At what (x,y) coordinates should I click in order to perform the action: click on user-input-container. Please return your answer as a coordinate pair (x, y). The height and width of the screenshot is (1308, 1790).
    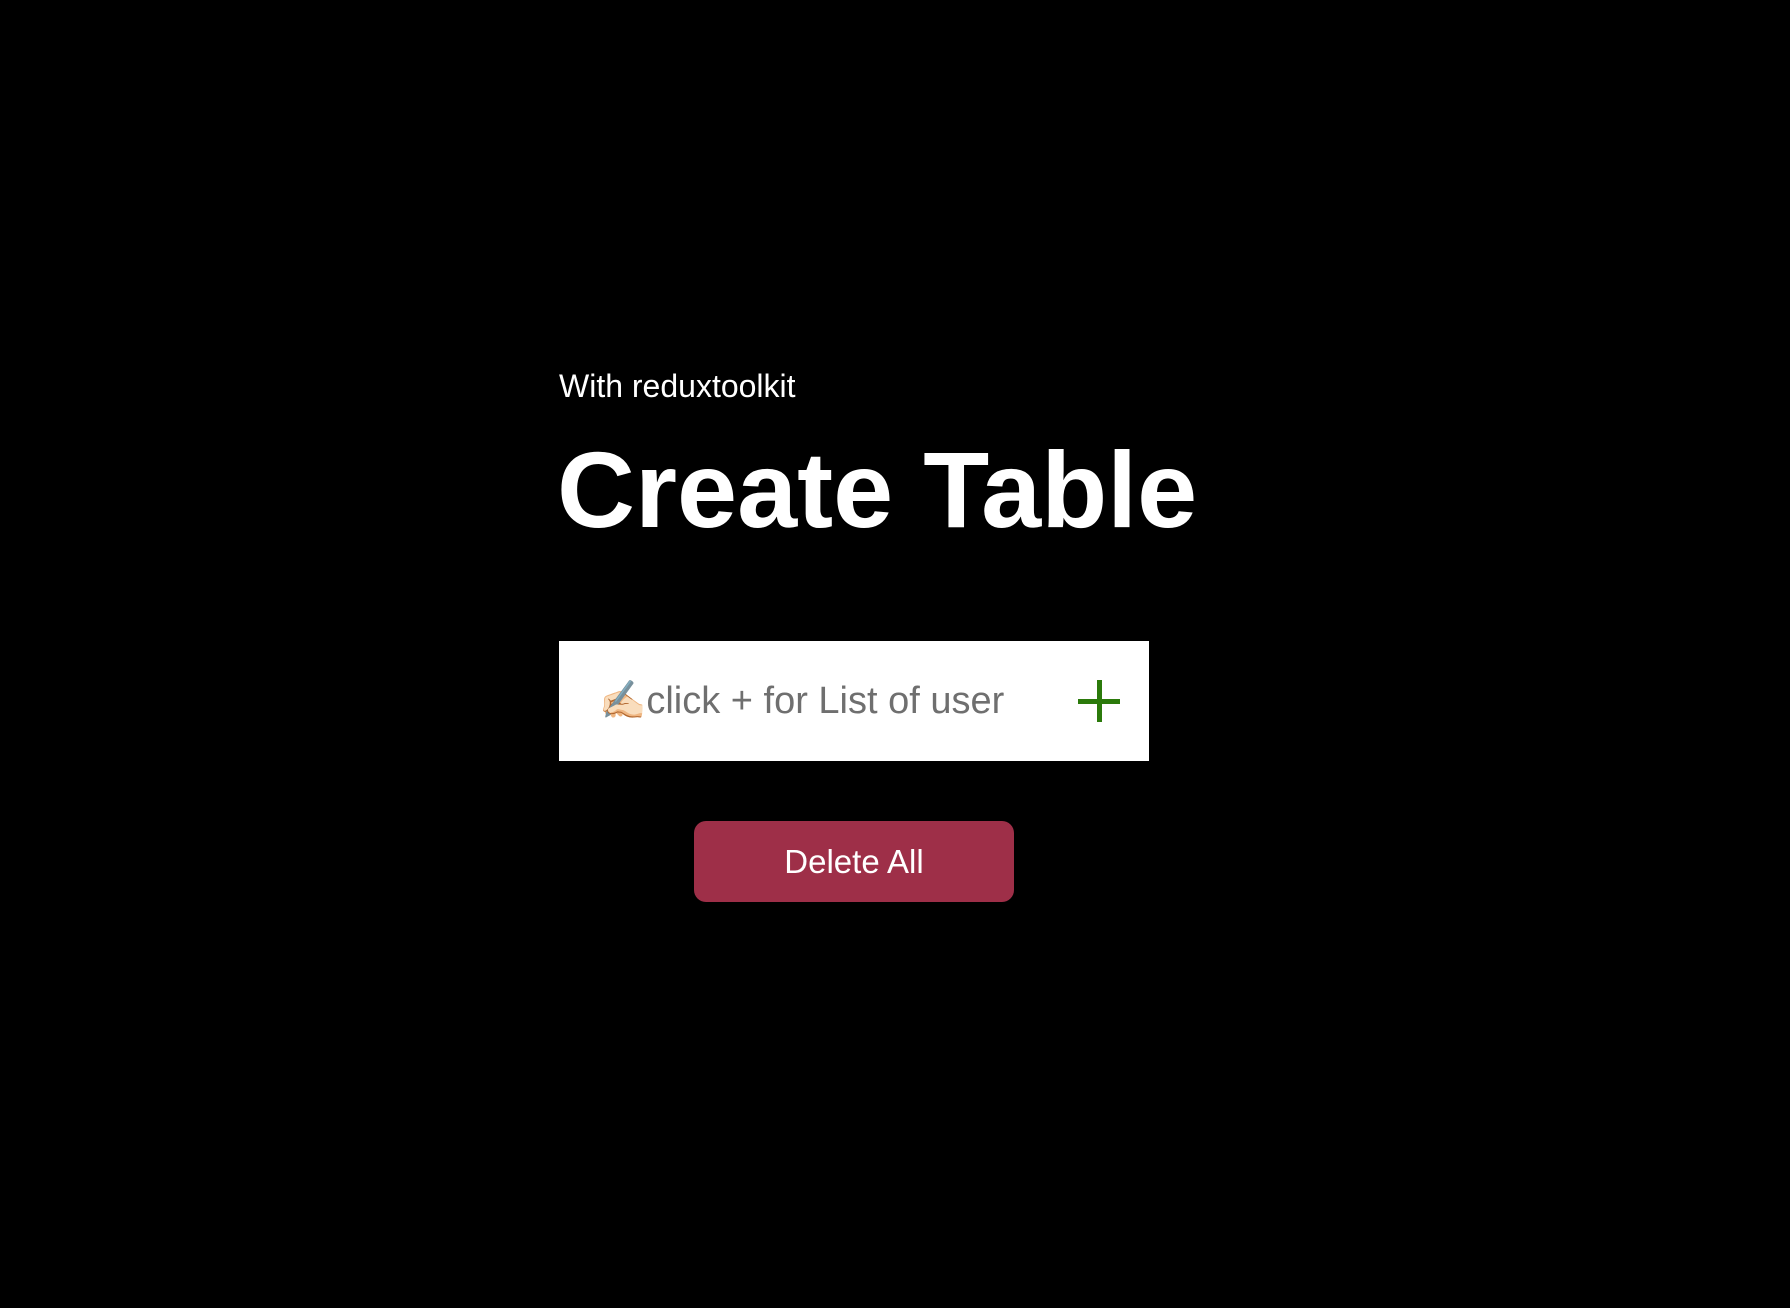
    Looking at the image, I should click on (854, 701).